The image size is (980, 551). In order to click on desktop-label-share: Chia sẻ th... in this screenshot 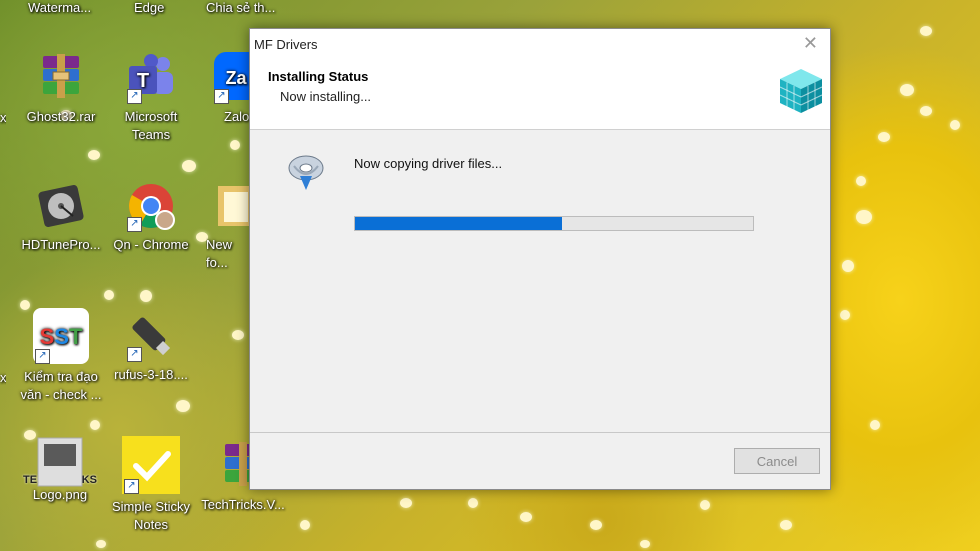, I will do `click(240, 7)`.